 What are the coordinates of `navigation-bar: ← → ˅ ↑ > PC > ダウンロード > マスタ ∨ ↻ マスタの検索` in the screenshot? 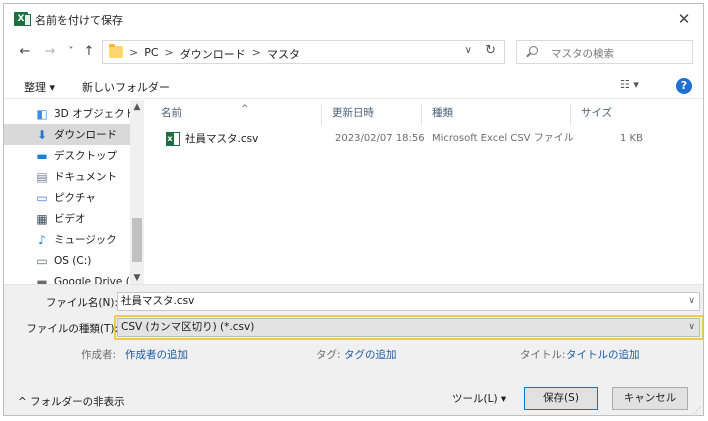 It's located at (353, 53).